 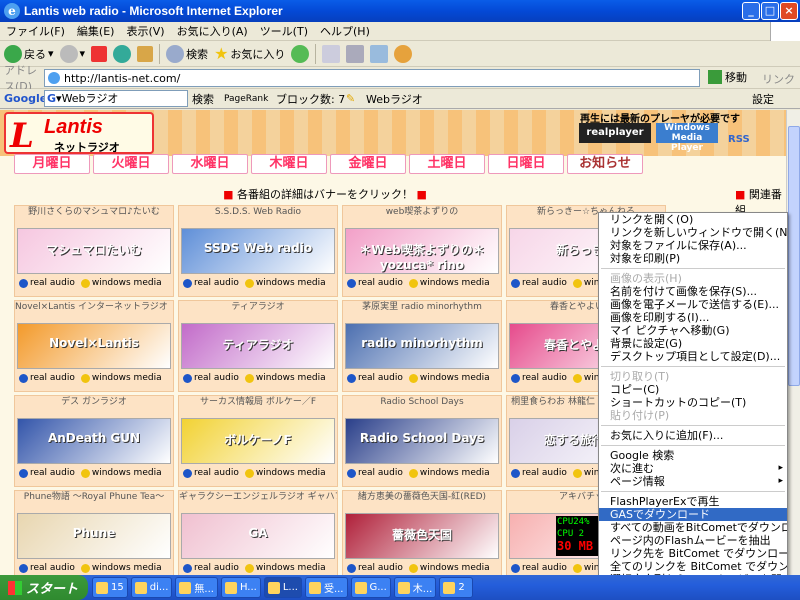 I want to click on context-menu-item: ショートカットのコピー(T), so click(x=693, y=402).